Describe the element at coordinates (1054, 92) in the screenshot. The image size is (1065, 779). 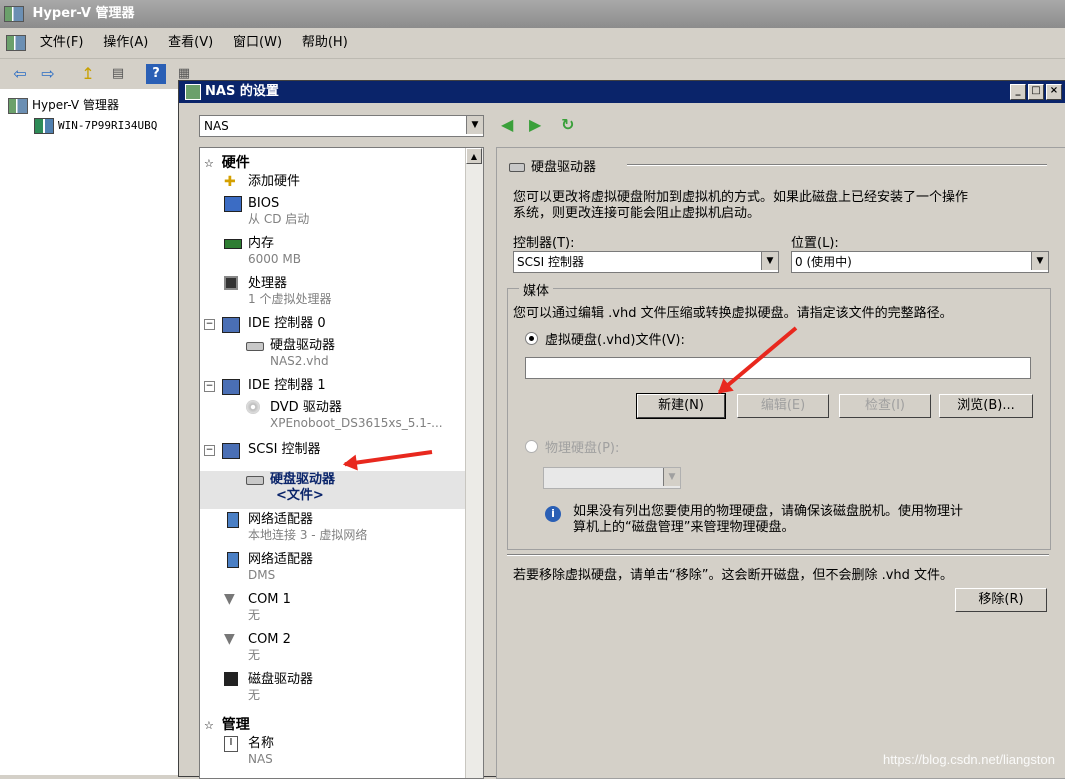
I see `close-button: ×` at that location.